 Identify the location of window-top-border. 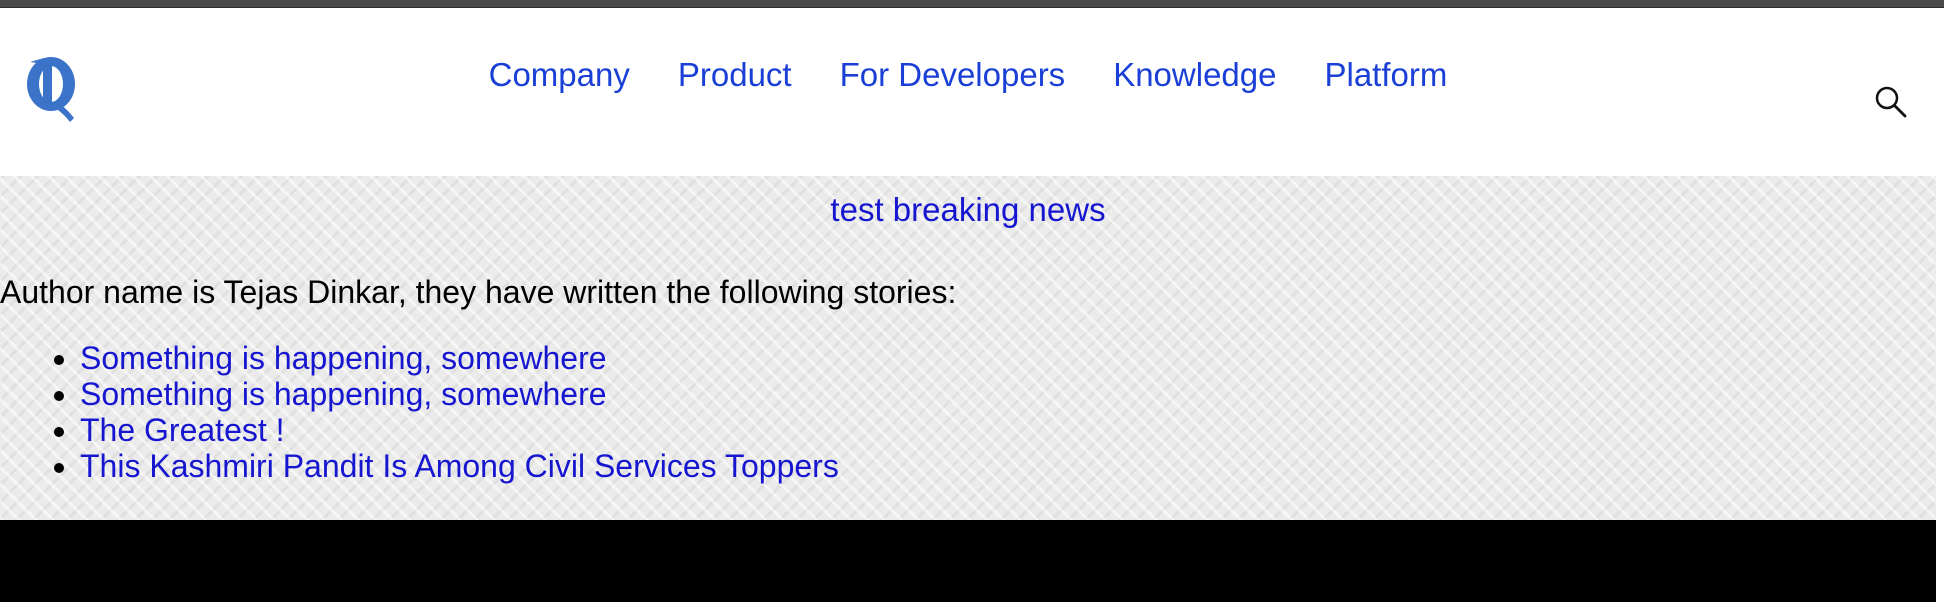
(972, 4).